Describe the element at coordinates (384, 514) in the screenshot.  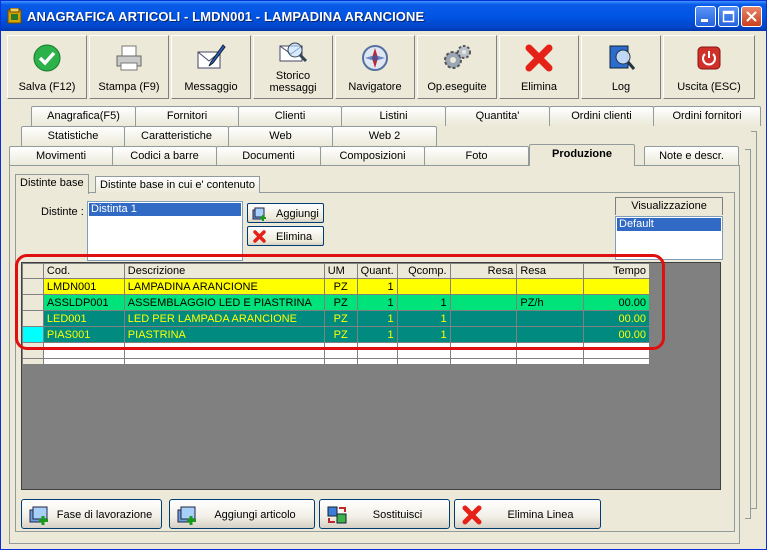
I see `replace-button: Sostituisci` at that location.